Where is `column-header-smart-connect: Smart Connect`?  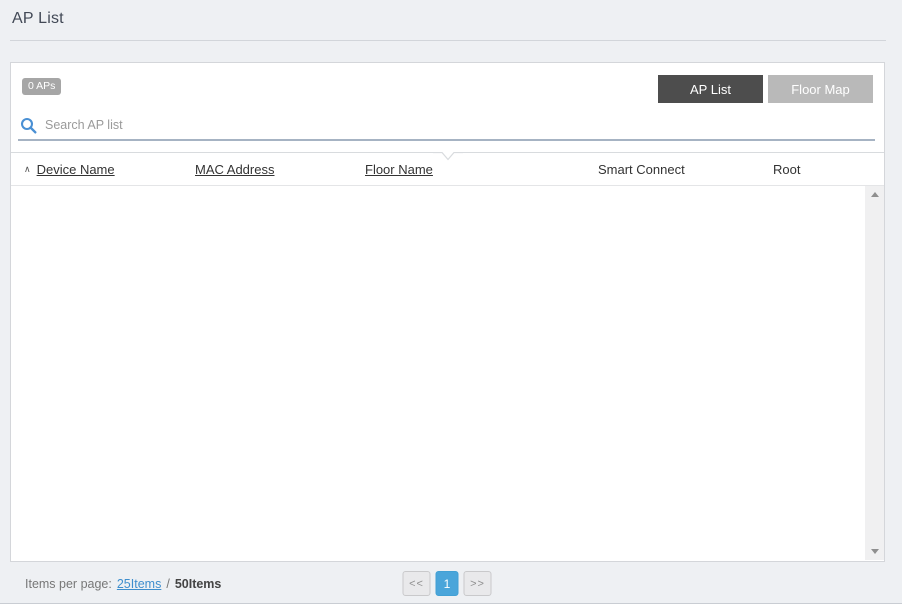
column-header-smart-connect: Smart Connect is located at coordinates (685, 169).